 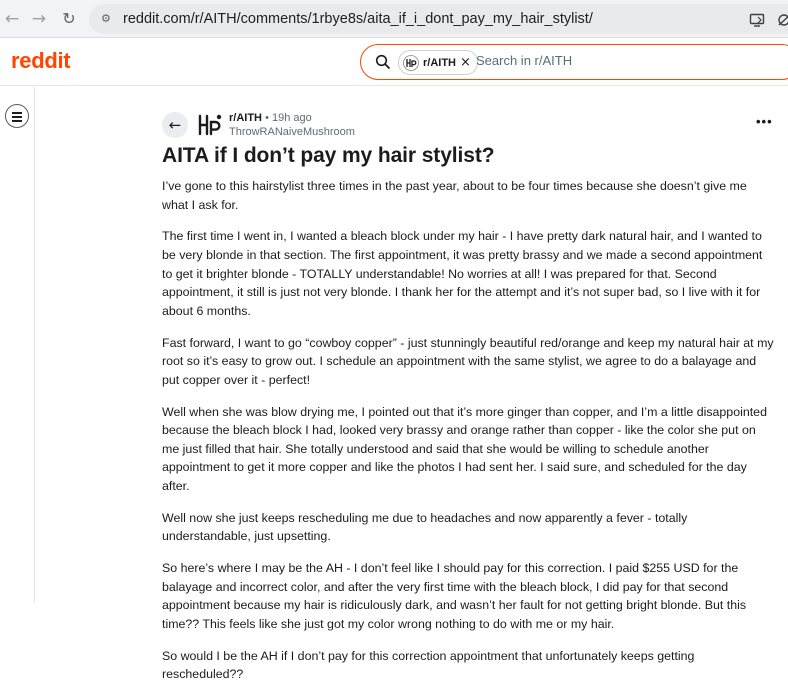 I want to click on search-icon, so click(x=382, y=61).